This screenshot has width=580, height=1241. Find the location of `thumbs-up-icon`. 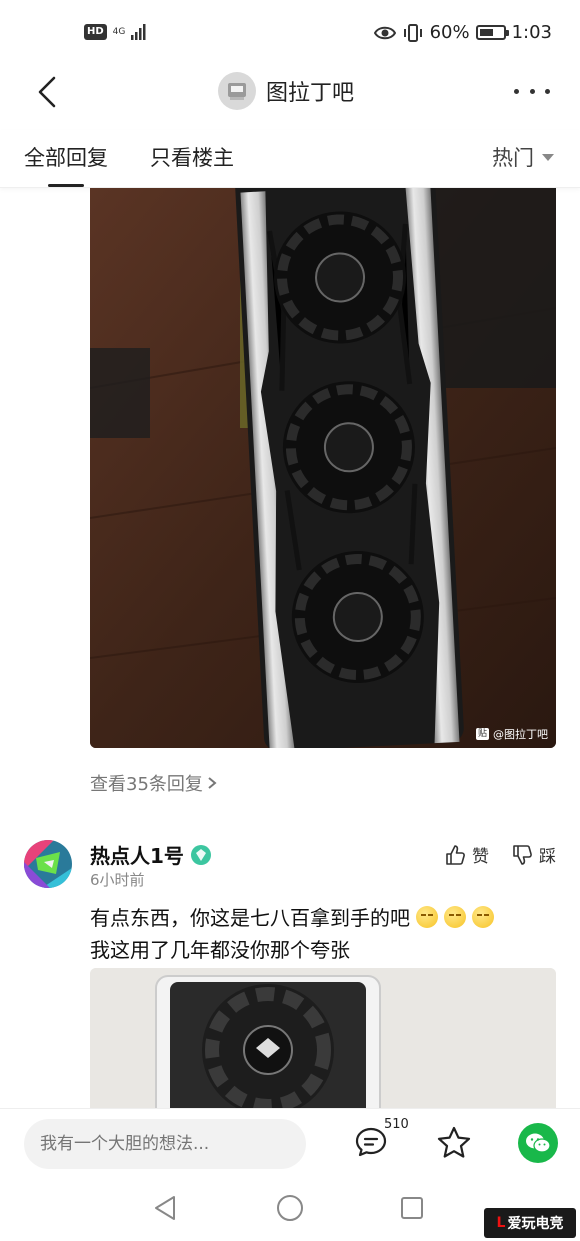

thumbs-up-icon is located at coordinates (455, 854).